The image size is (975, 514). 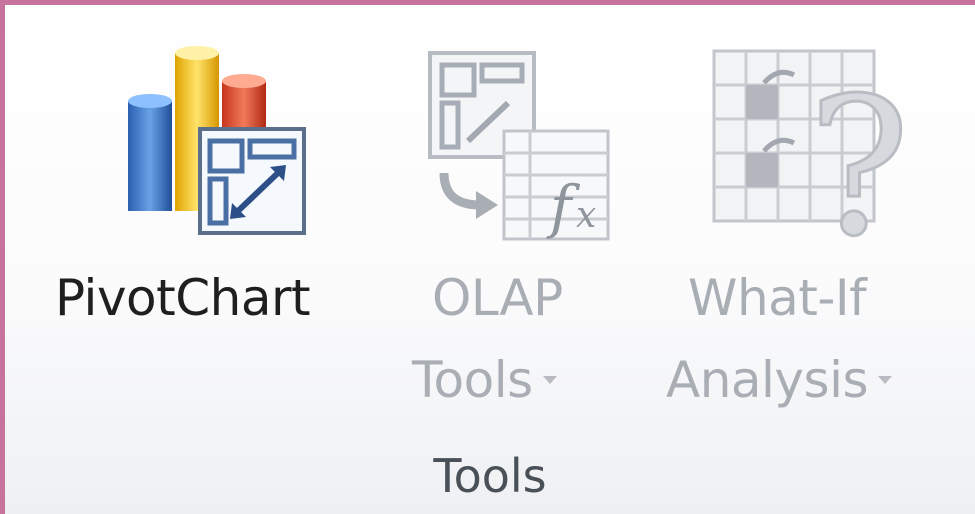 What do you see at coordinates (519, 146) in the screenshot?
I see `olap-tools-icon: f x` at bounding box center [519, 146].